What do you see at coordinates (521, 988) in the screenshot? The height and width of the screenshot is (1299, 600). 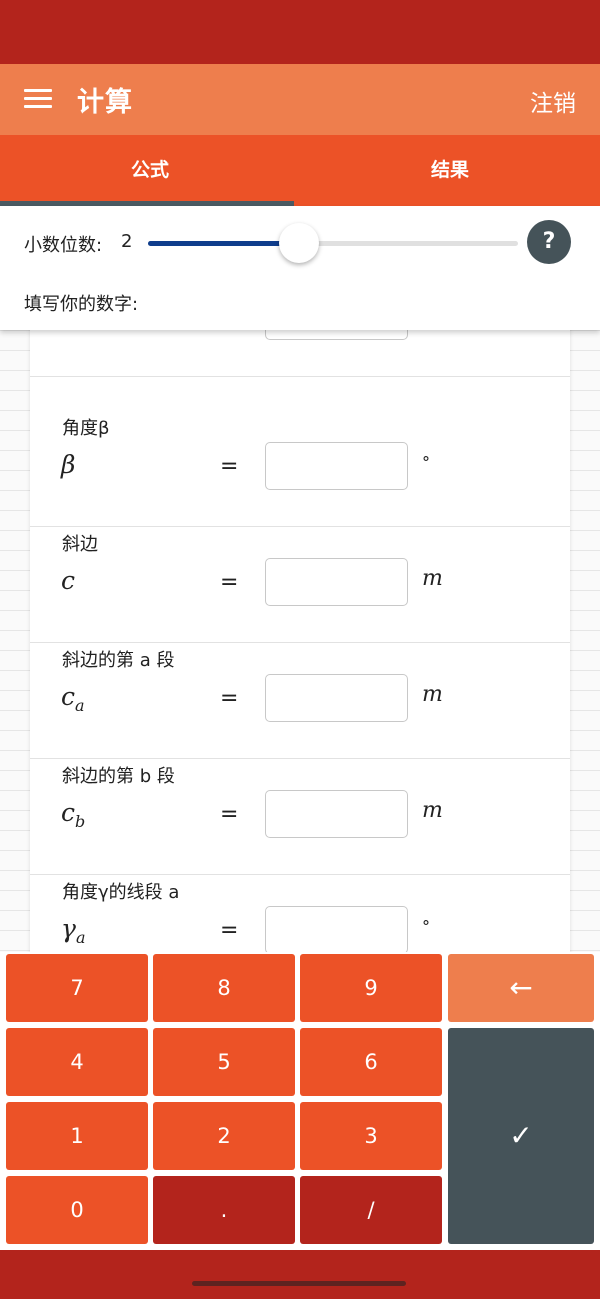 I see `backspace-key: ←` at bounding box center [521, 988].